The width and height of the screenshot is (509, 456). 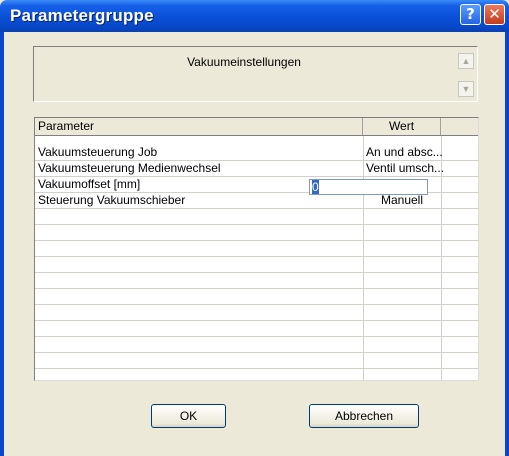 What do you see at coordinates (315, 187) in the screenshot?
I see `vakuumoffset-value: 0` at bounding box center [315, 187].